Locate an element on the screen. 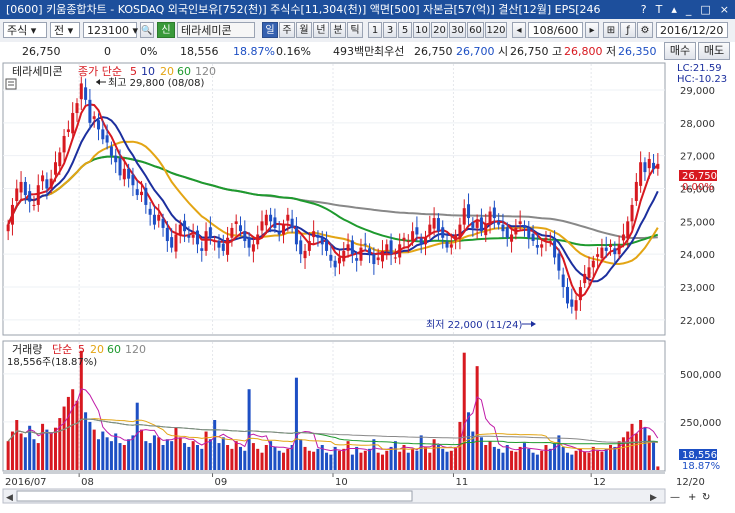 The height and width of the screenshot is (513, 735). period-option-select: 전 ▾ is located at coordinates (65, 30).